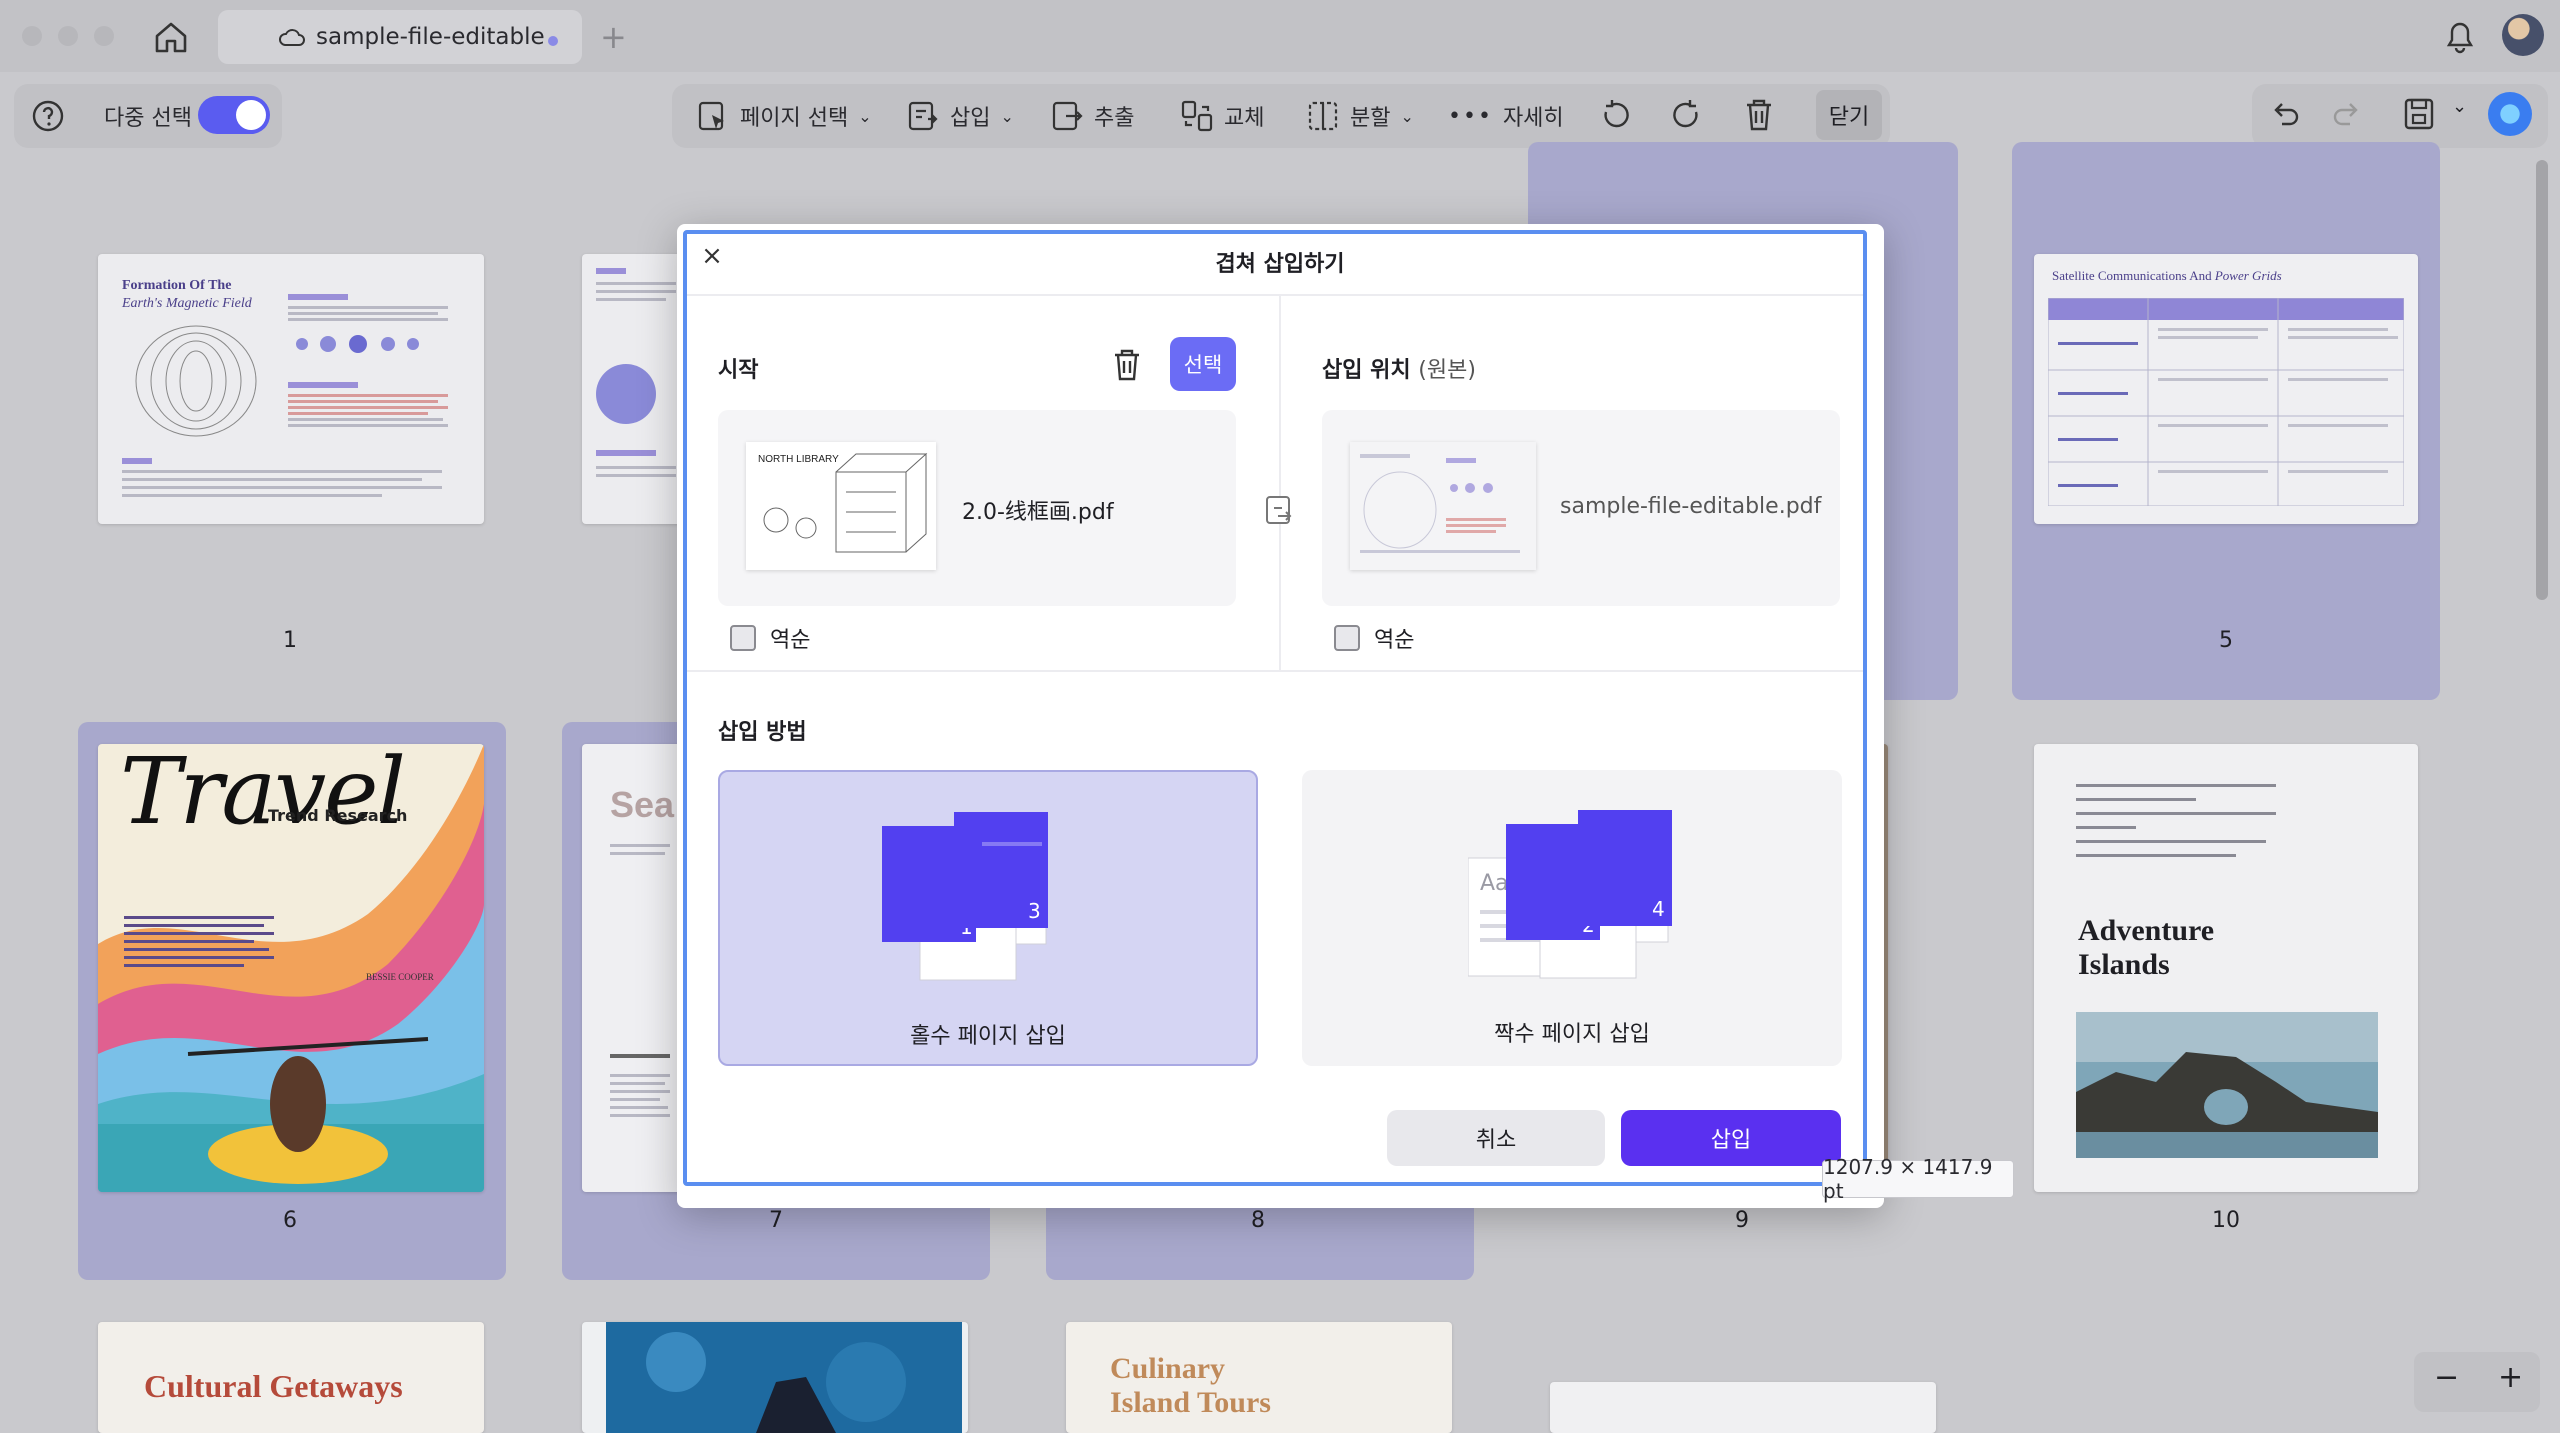 Image resolution: width=2560 pixels, height=1433 pixels. What do you see at coordinates (292, 37) in the screenshot?
I see `cloud-icon` at bounding box center [292, 37].